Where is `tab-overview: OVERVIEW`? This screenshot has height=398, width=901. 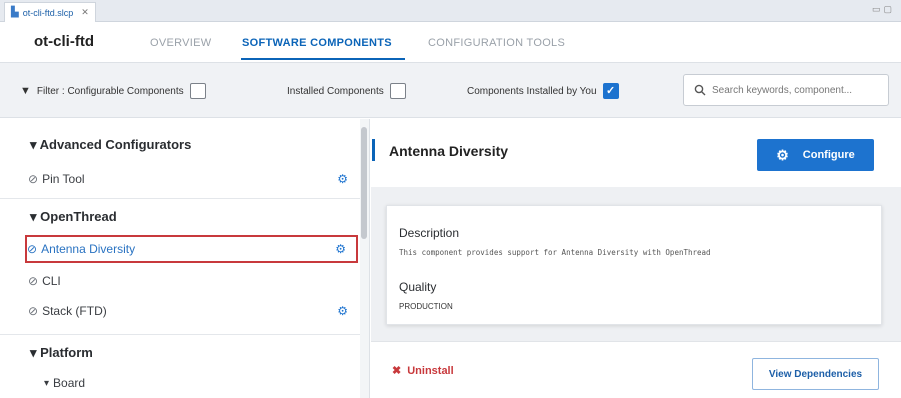 tab-overview: OVERVIEW is located at coordinates (181, 43).